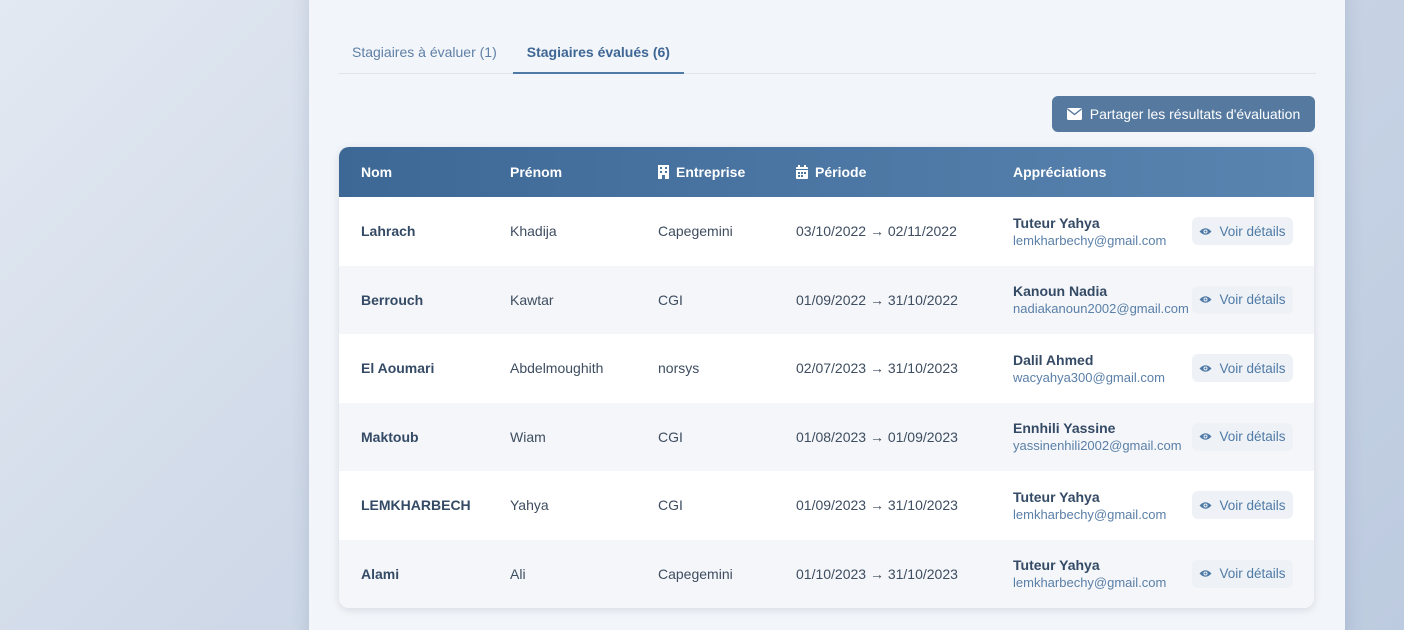  What do you see at coordinates (532, 299) in the screenshot?
I see `cell-prenom: Kawtar` at bounding box center [532, 299].